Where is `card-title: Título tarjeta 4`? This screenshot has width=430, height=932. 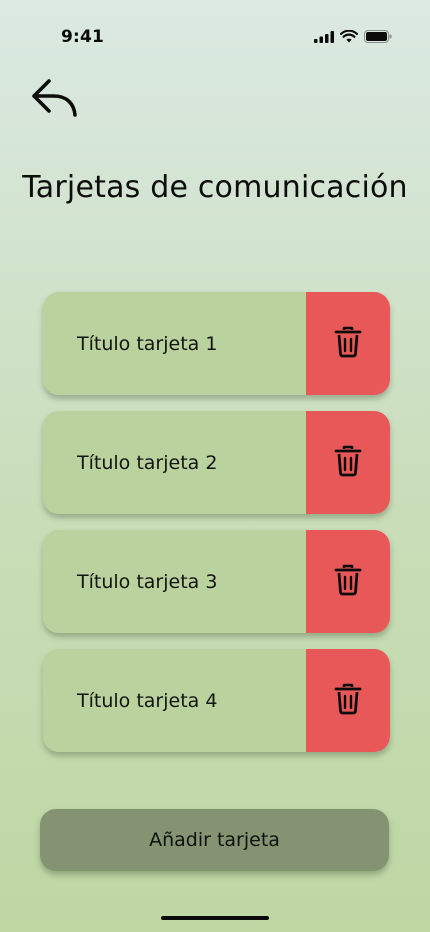 card-title: Título tarjeta 4 is located at coordinates (147, 700).